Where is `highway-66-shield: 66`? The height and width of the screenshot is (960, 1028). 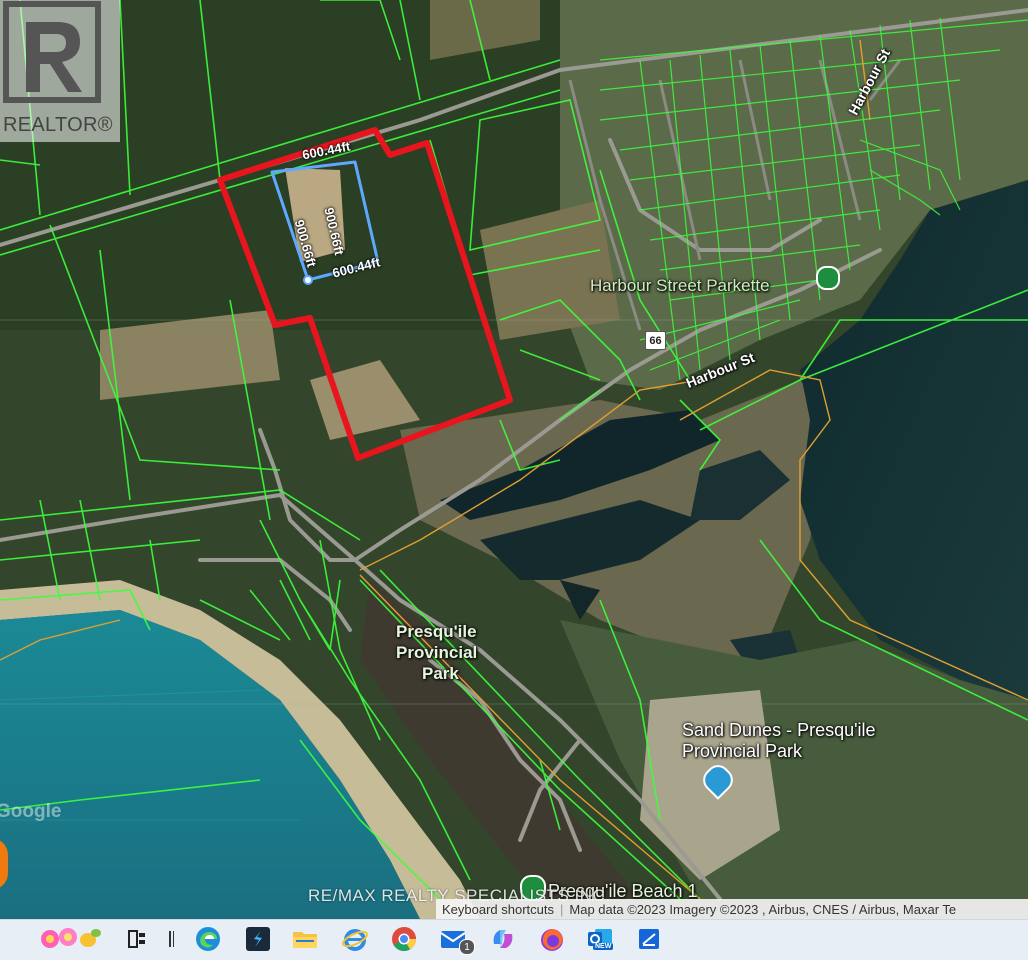
highway-66-shield: 66 is located at coordinates (655, 340).